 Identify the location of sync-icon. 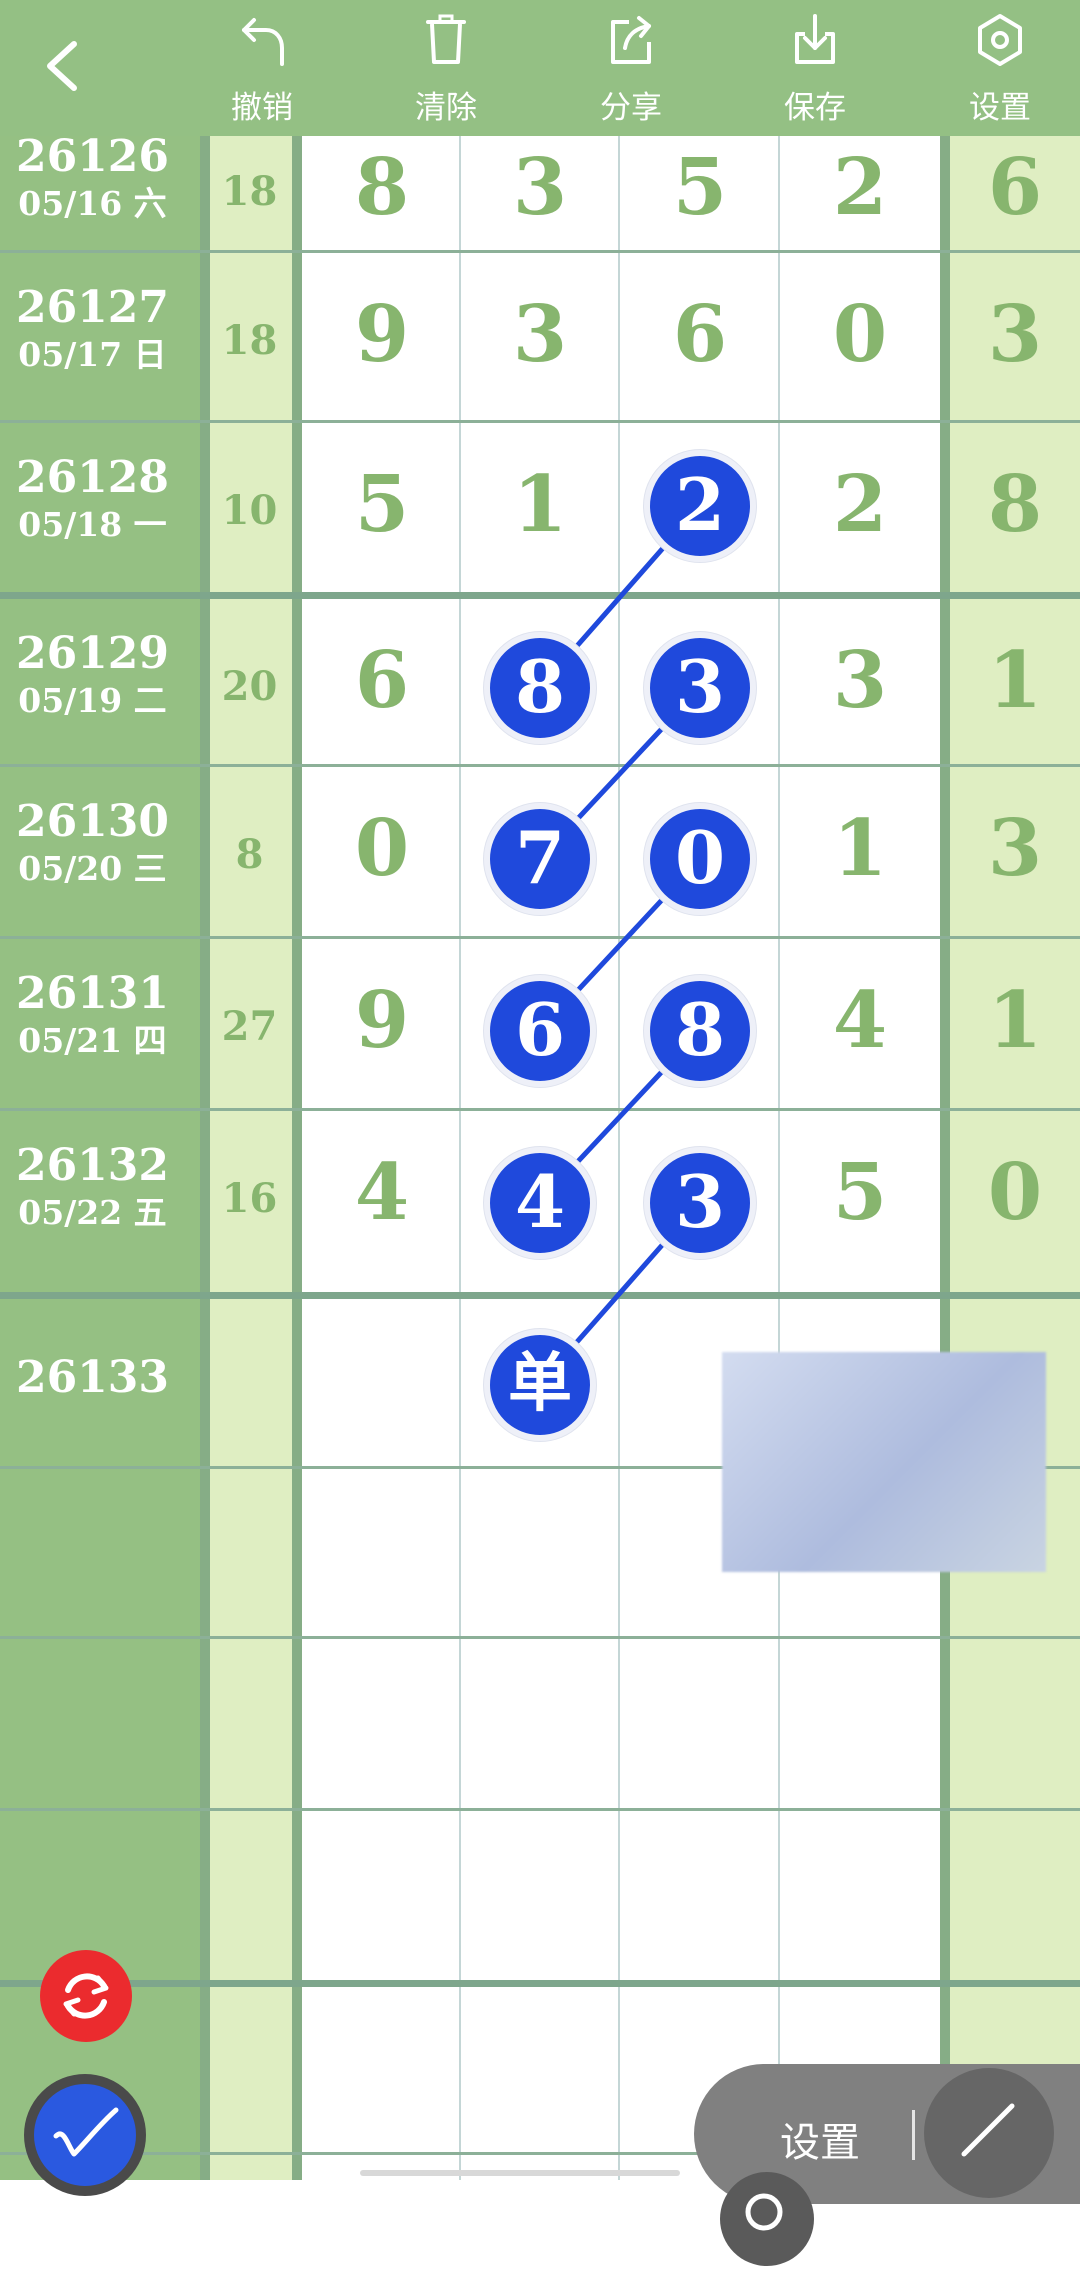
(86, 1996).